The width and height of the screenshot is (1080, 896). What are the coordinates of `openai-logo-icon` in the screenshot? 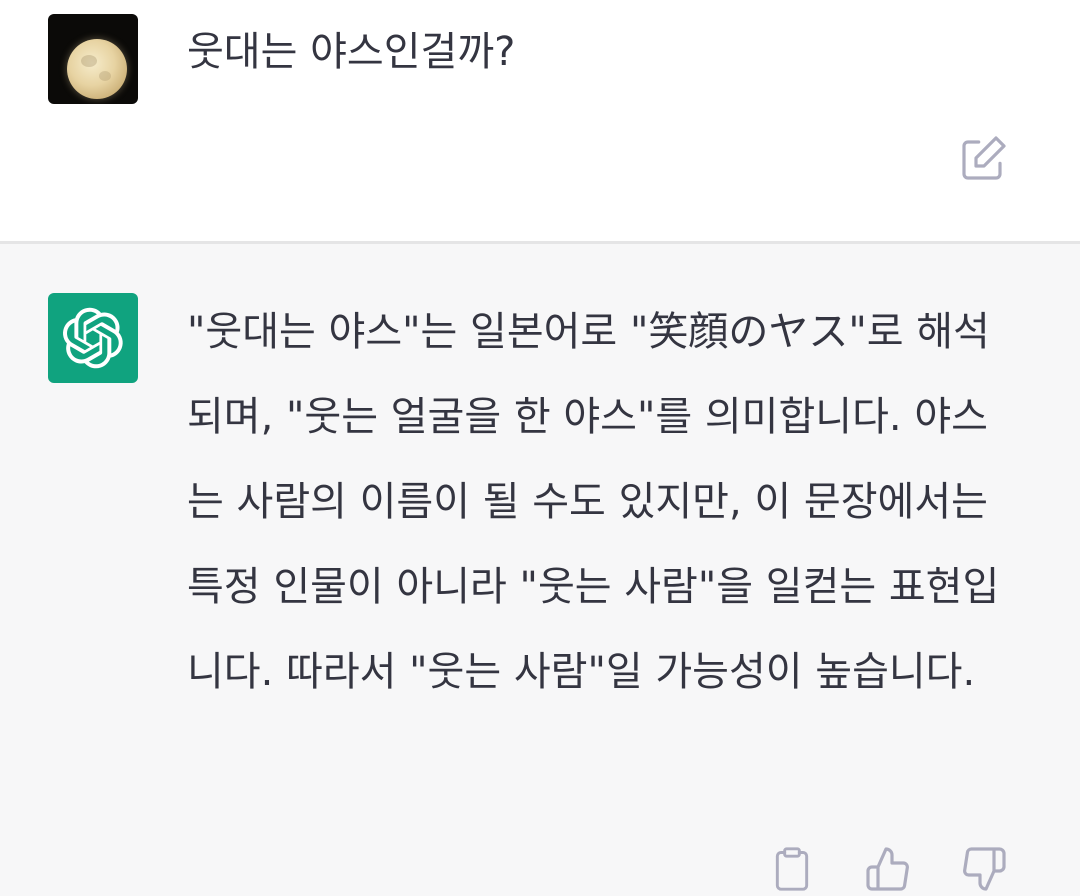 It's located at (93, 338).